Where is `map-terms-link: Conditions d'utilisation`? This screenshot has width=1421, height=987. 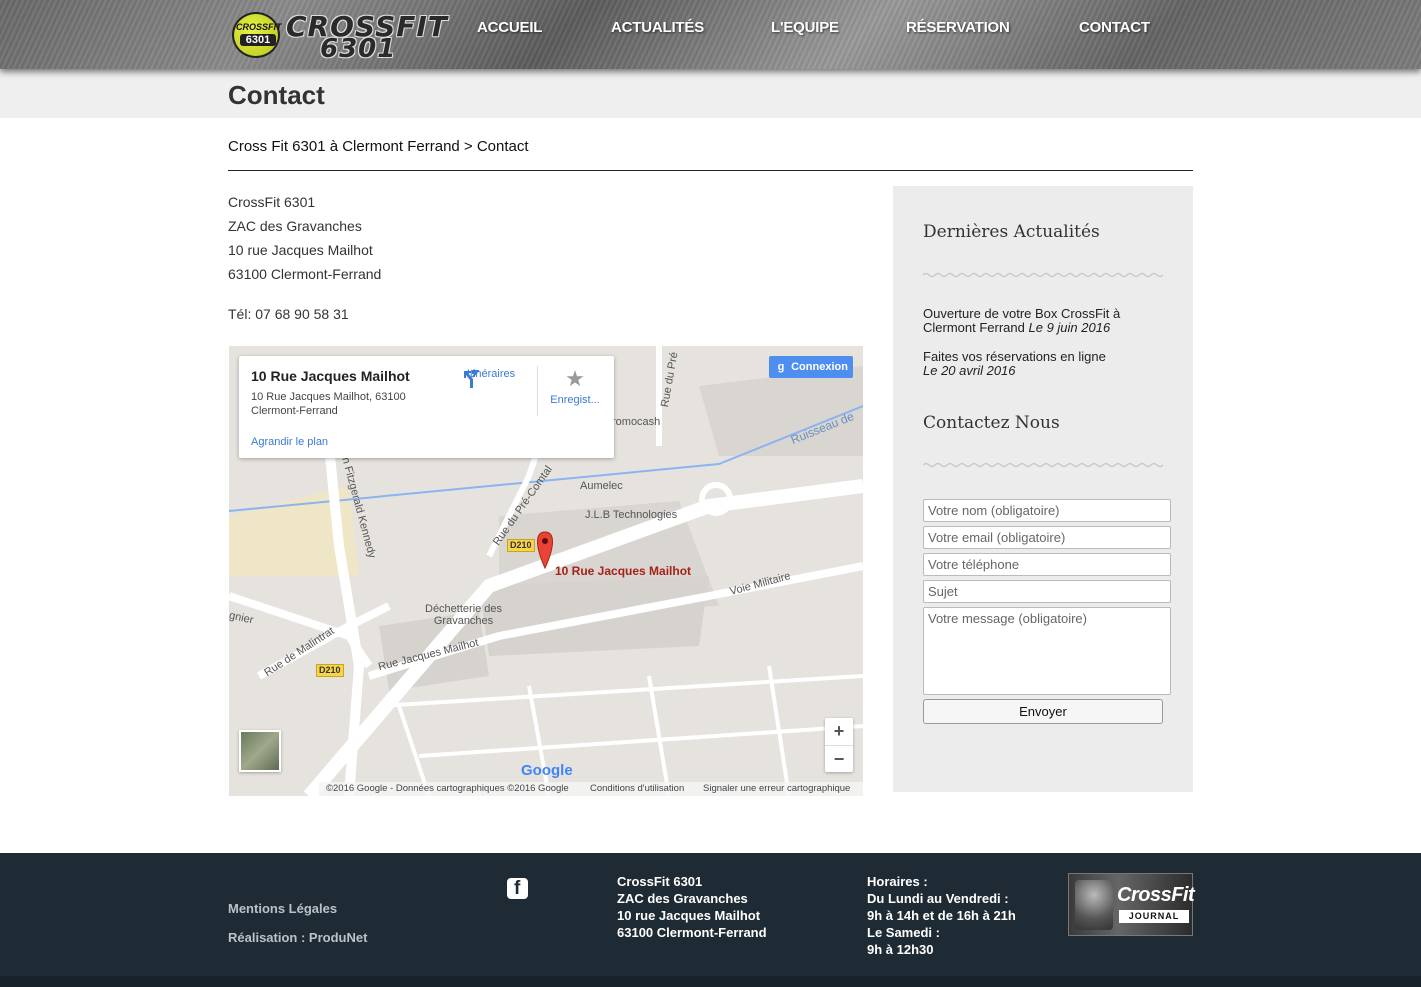
map-terms-link: Conditions d'utilisation is located at coordinates (637, 788).